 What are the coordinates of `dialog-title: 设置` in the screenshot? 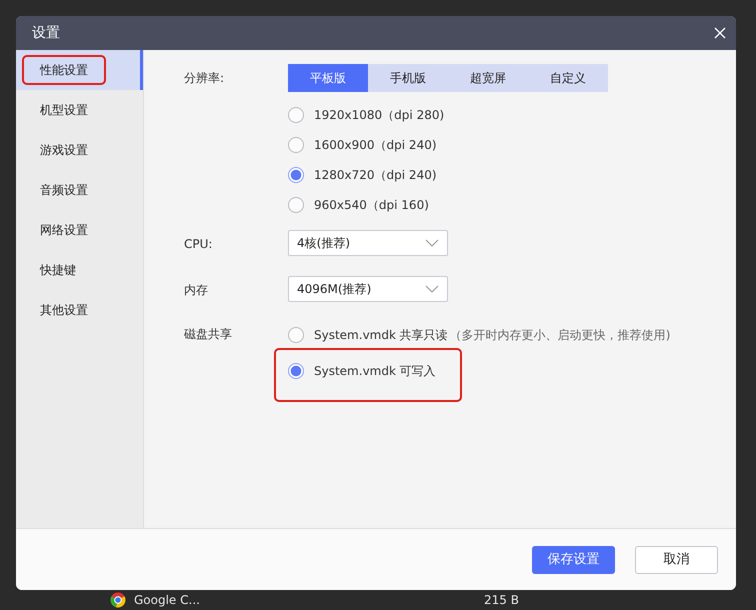 It's located at (46, 33).